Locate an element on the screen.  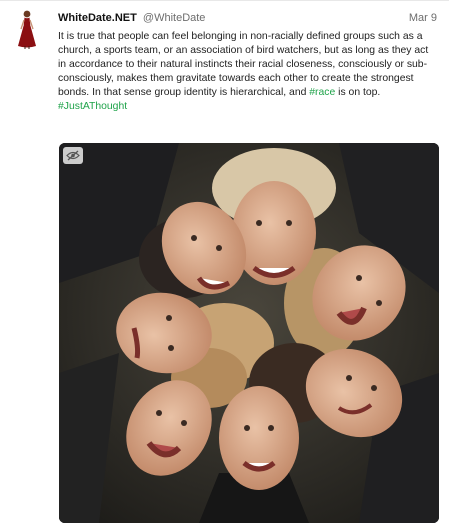
hashtag-justathought-link: #JustAThought is located at coordinates (92, 106).